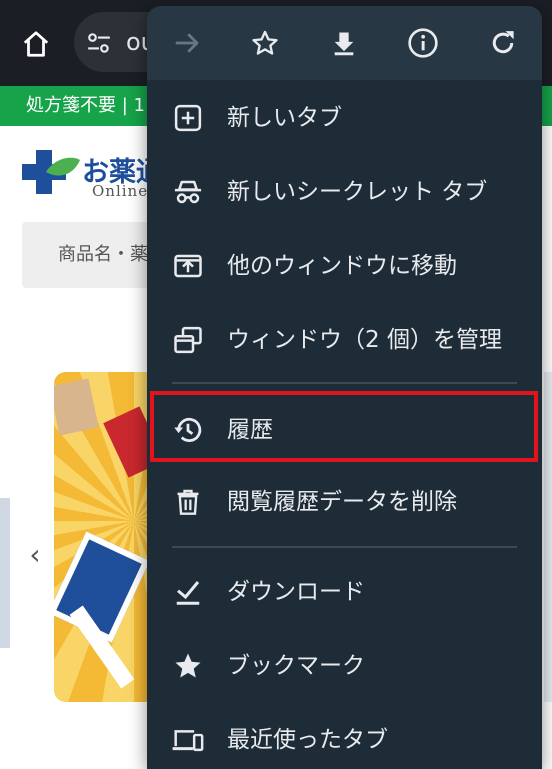 The height and width of the screenshot is (769, 552). I want to click on menu-item-bookmarks: ブックマーク, so click(344, 666).